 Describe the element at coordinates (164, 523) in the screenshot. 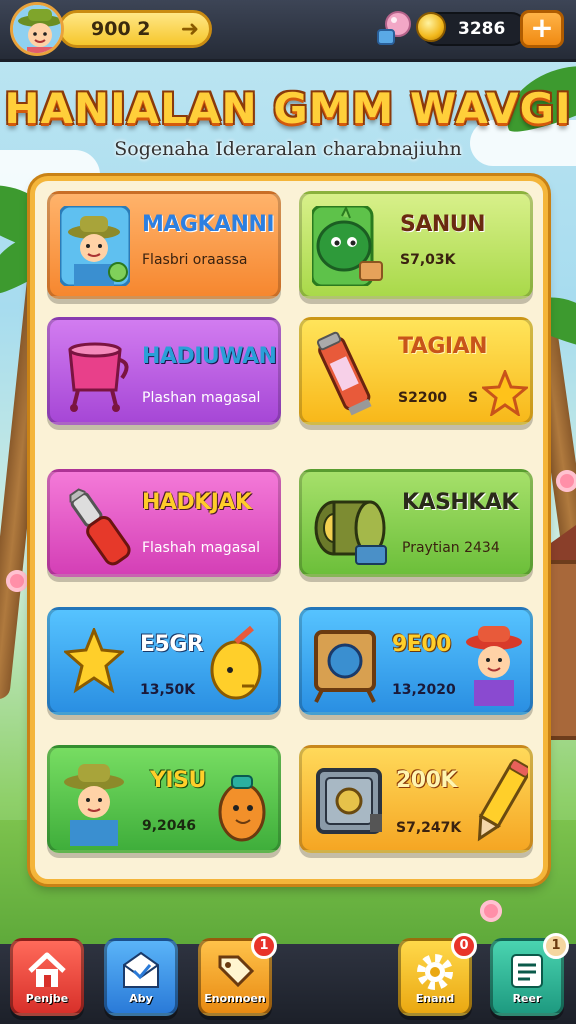

I see `shop-card-hadkjak: HADKJAK Flashah magasal` at that location.